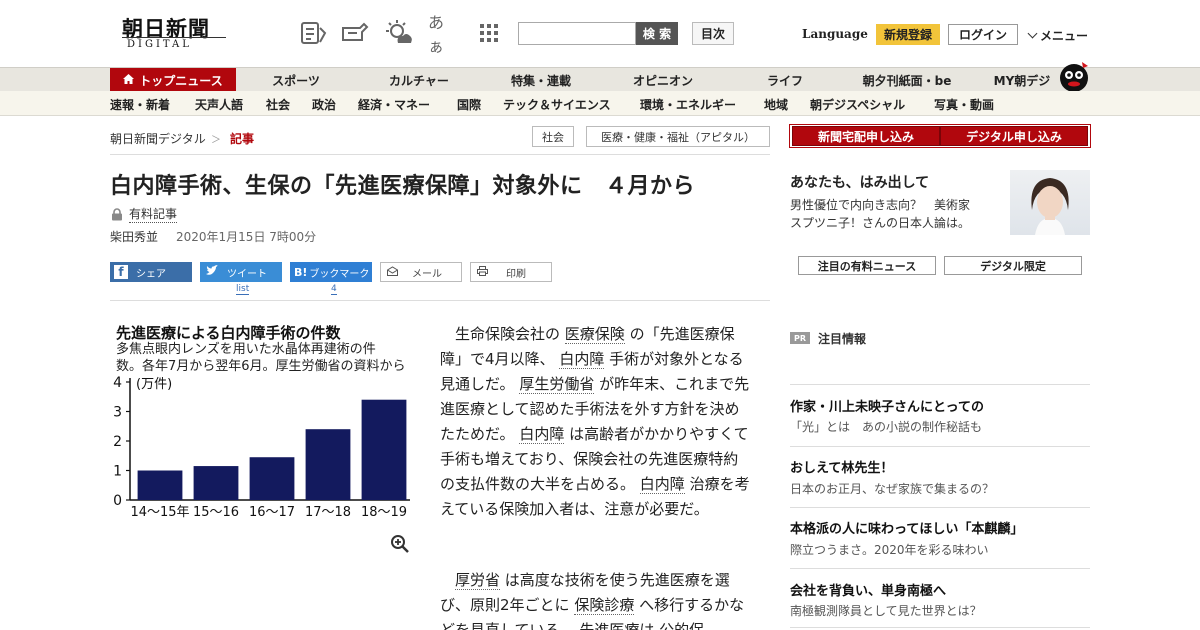  Describe the element at coordinates (427, 274) in the screenshot. I see `mail-label: メール` at that location.